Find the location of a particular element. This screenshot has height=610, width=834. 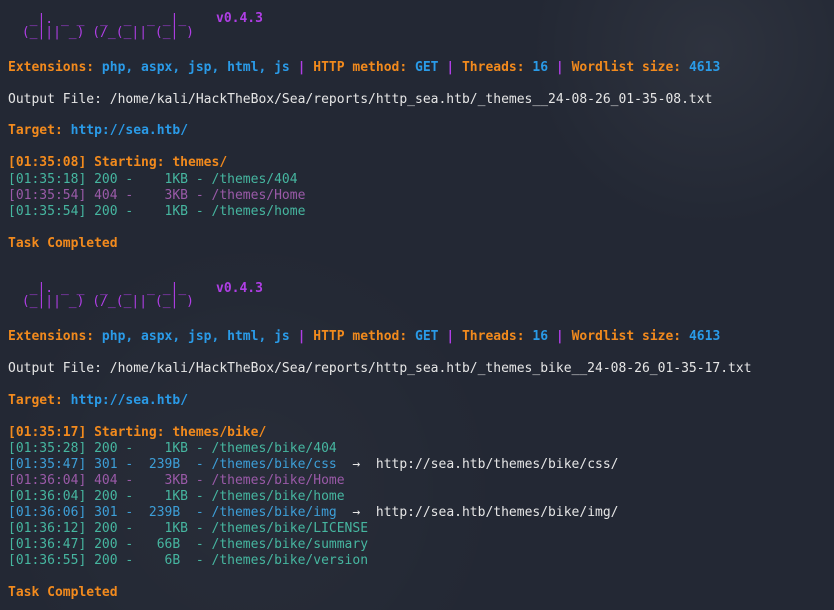

starting-line: [01:35:08] Starting: themes/ is located at coordinates (118, 162).